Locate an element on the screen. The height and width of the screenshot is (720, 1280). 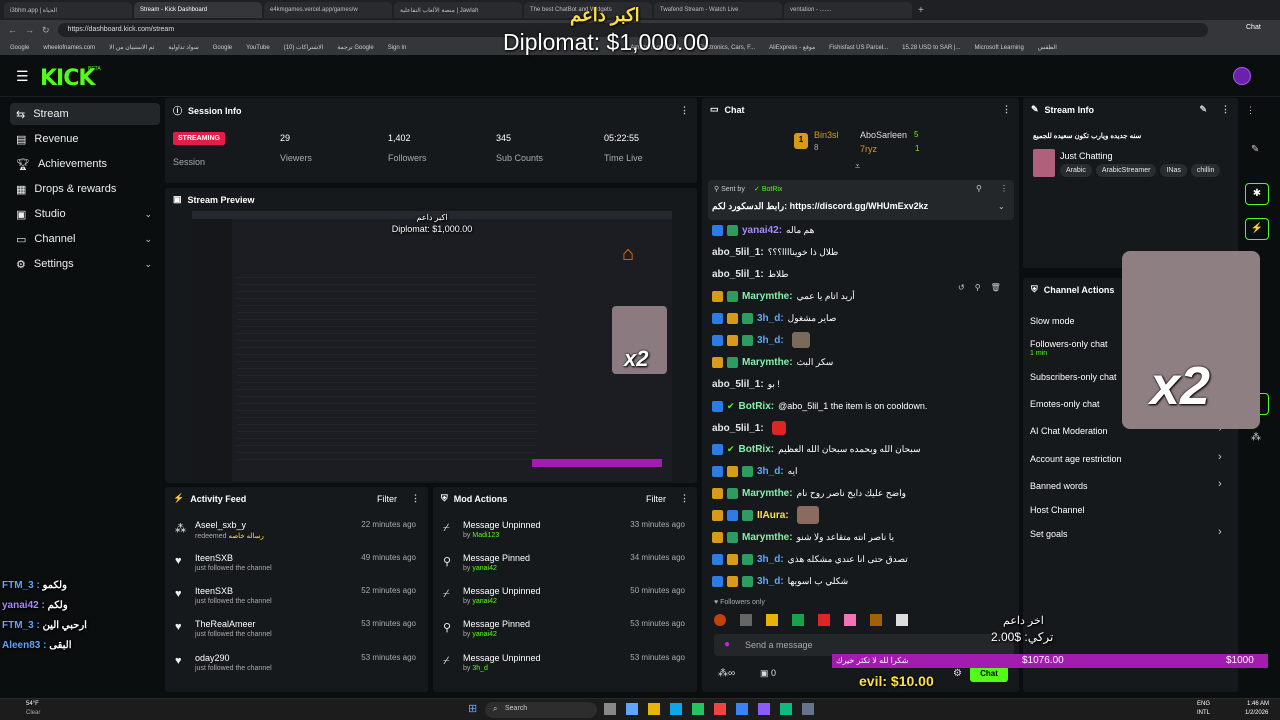
chevron-down-icon: ⌄ is located at coordinates (1001, 206).